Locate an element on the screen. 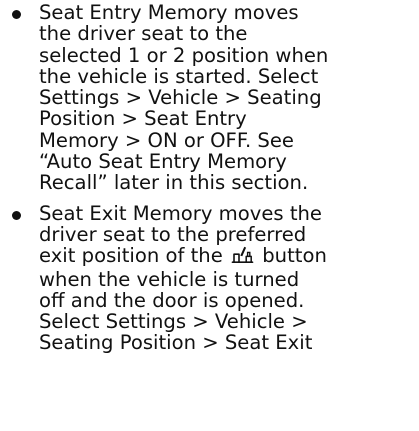 This screenshot has height=431, width=419. text-line: off and the door is opened. is located at coordinates (172, 300).